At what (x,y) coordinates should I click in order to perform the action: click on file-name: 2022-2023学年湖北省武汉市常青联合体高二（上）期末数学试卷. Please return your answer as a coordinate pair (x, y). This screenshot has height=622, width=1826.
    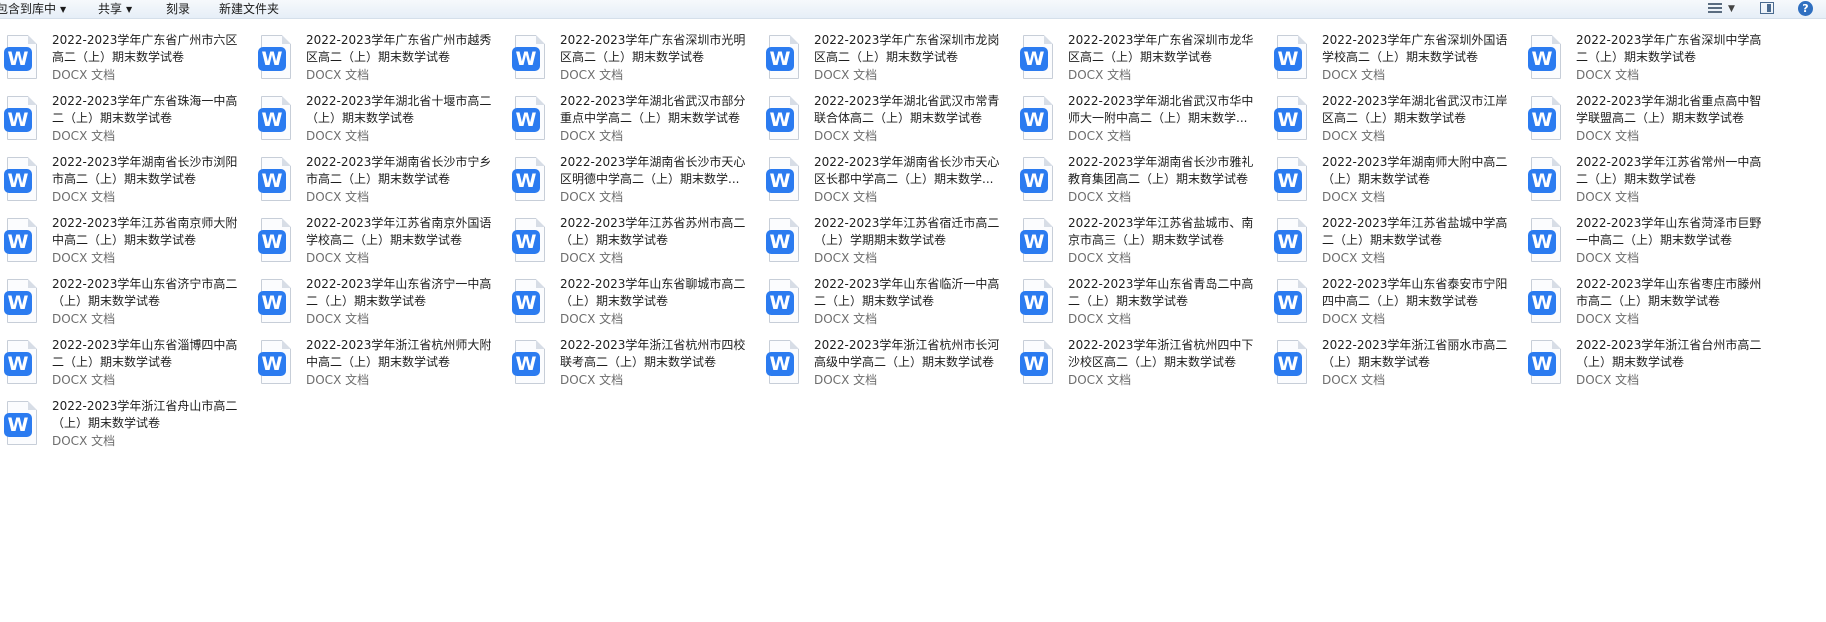
    Looking at the image, I should click on (907, 109).